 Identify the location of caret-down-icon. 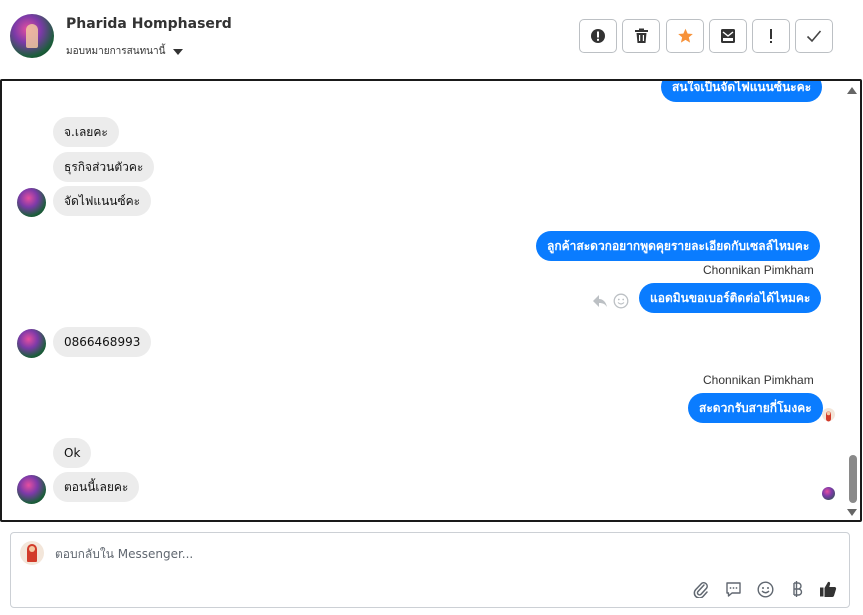
(178, 51).